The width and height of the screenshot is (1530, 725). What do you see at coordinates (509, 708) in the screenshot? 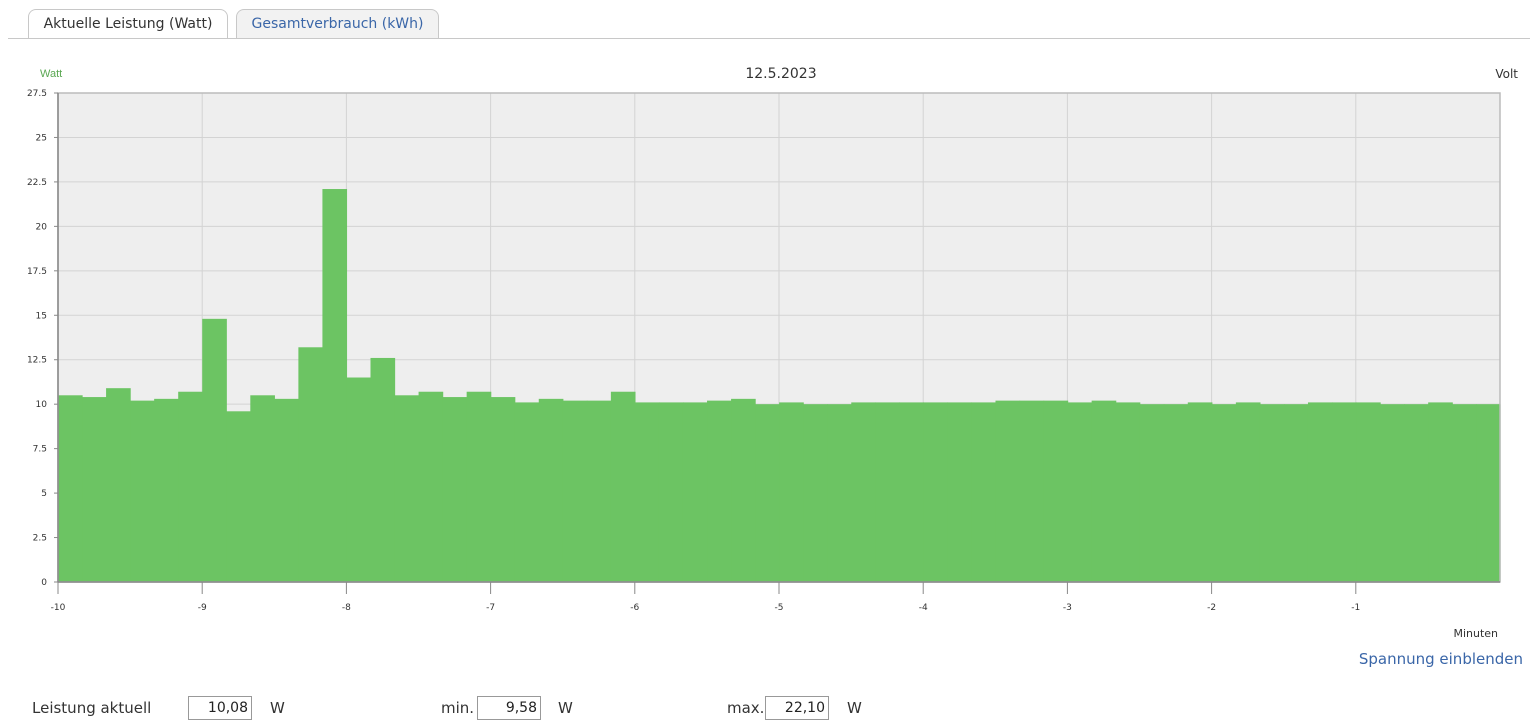
I see `min-power-field` at bounding box center [509, 708].